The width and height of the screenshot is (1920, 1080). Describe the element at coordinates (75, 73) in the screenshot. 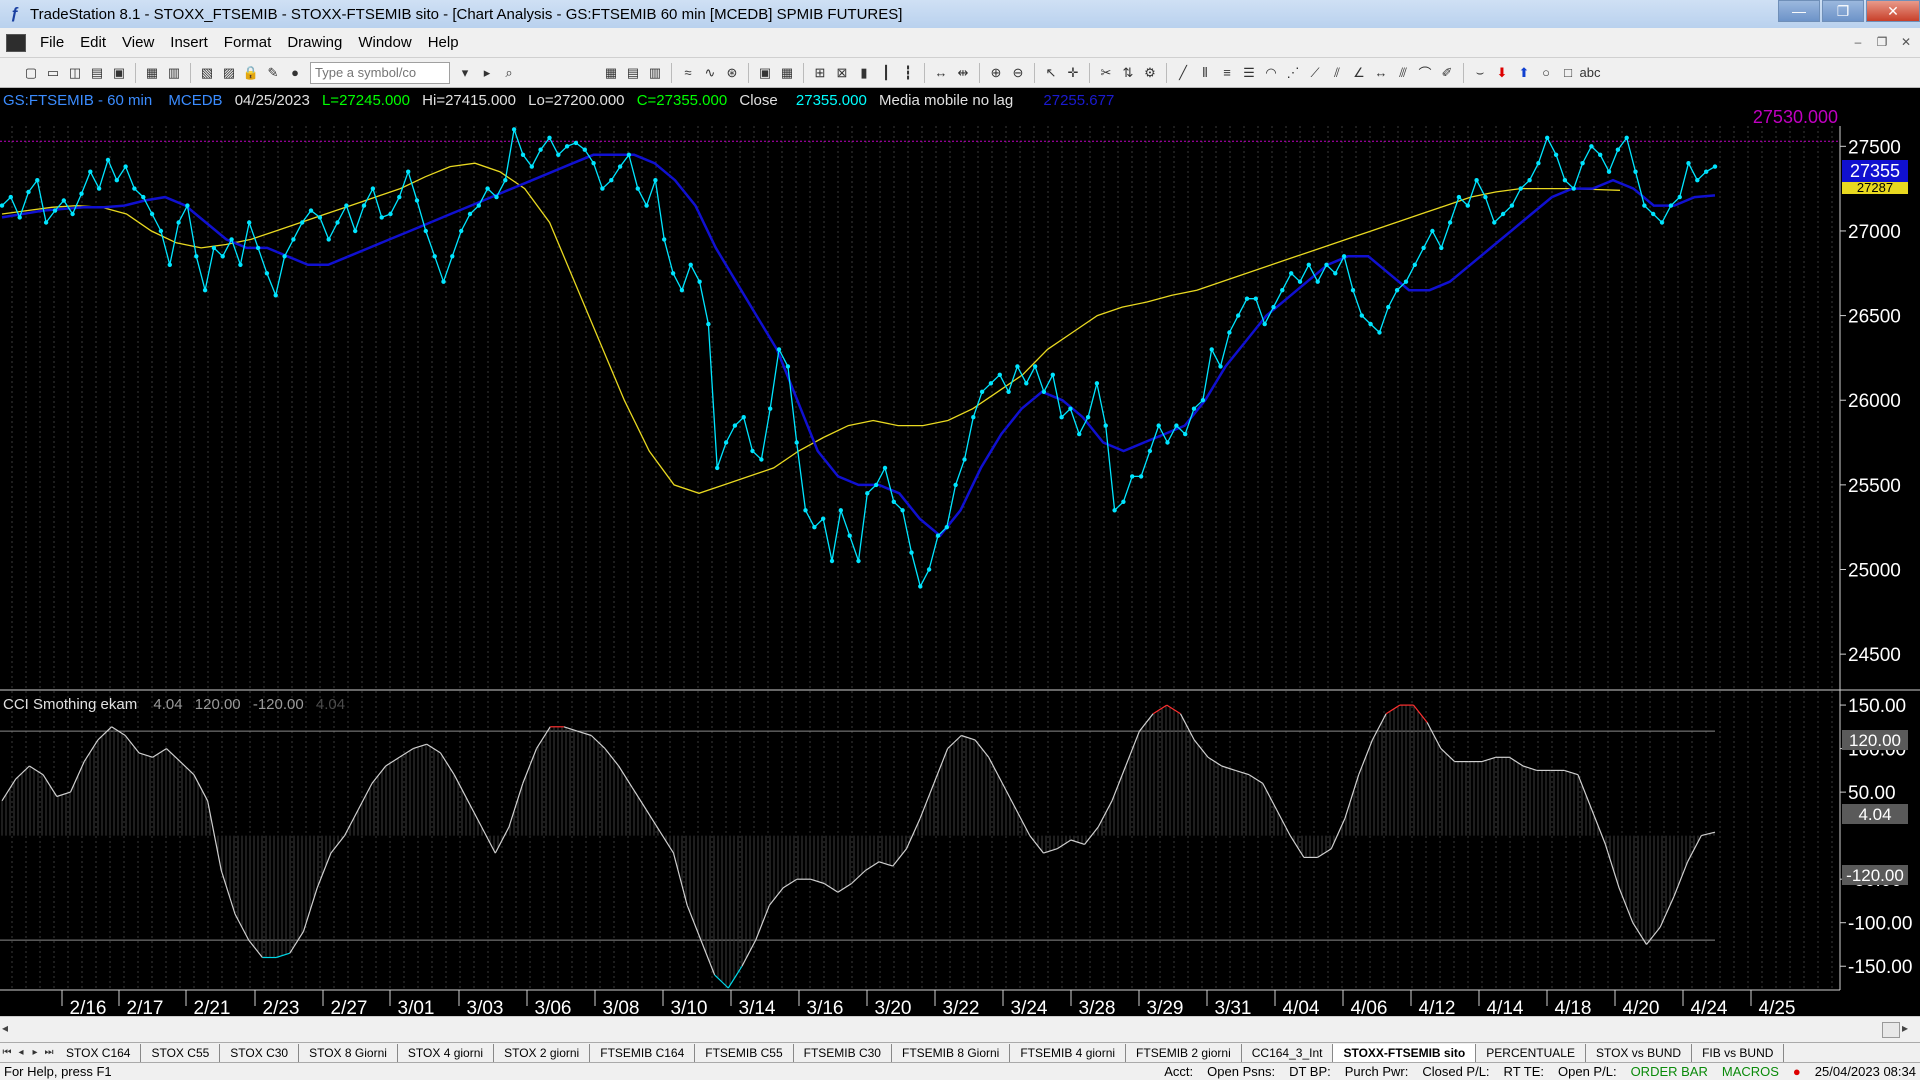

I see `open-workspace-icon: ◫` at that location.